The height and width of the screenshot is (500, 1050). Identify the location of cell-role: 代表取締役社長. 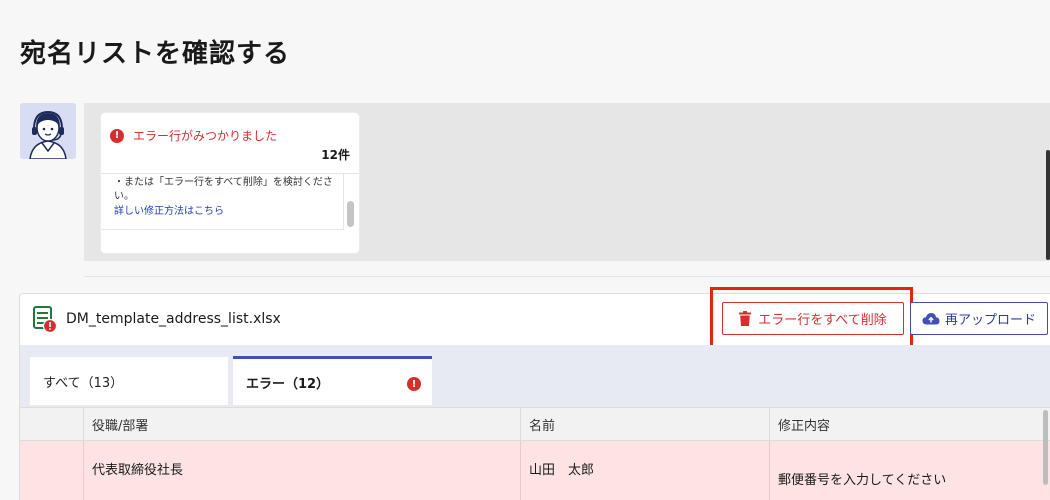
(301, 470).